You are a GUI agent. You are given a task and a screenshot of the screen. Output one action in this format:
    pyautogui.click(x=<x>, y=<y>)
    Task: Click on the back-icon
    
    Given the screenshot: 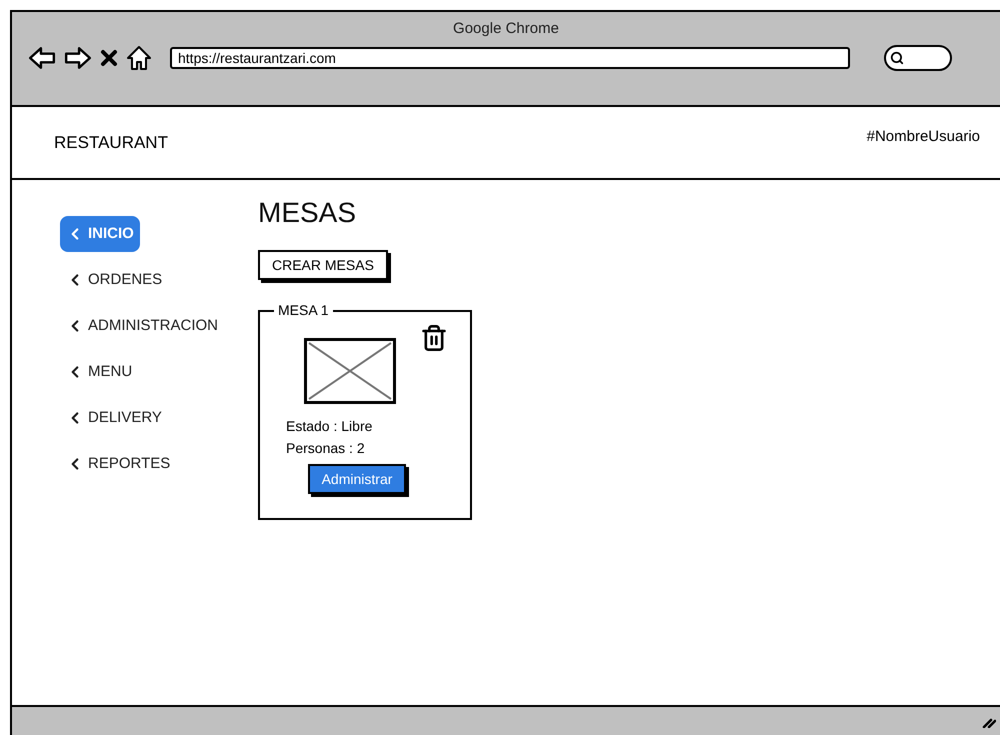 What is the action you would take?
    pyautogui.click(x=42, y=57)
    